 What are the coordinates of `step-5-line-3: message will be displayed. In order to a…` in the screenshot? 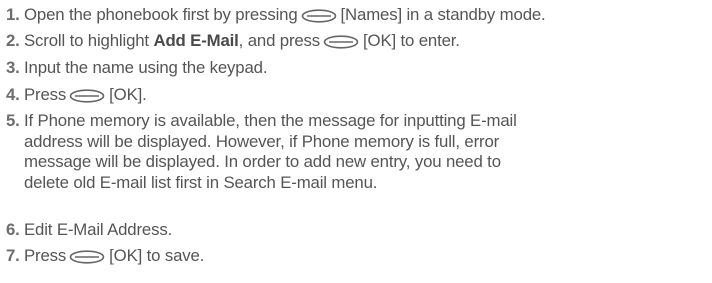 It's located at (262, 161).